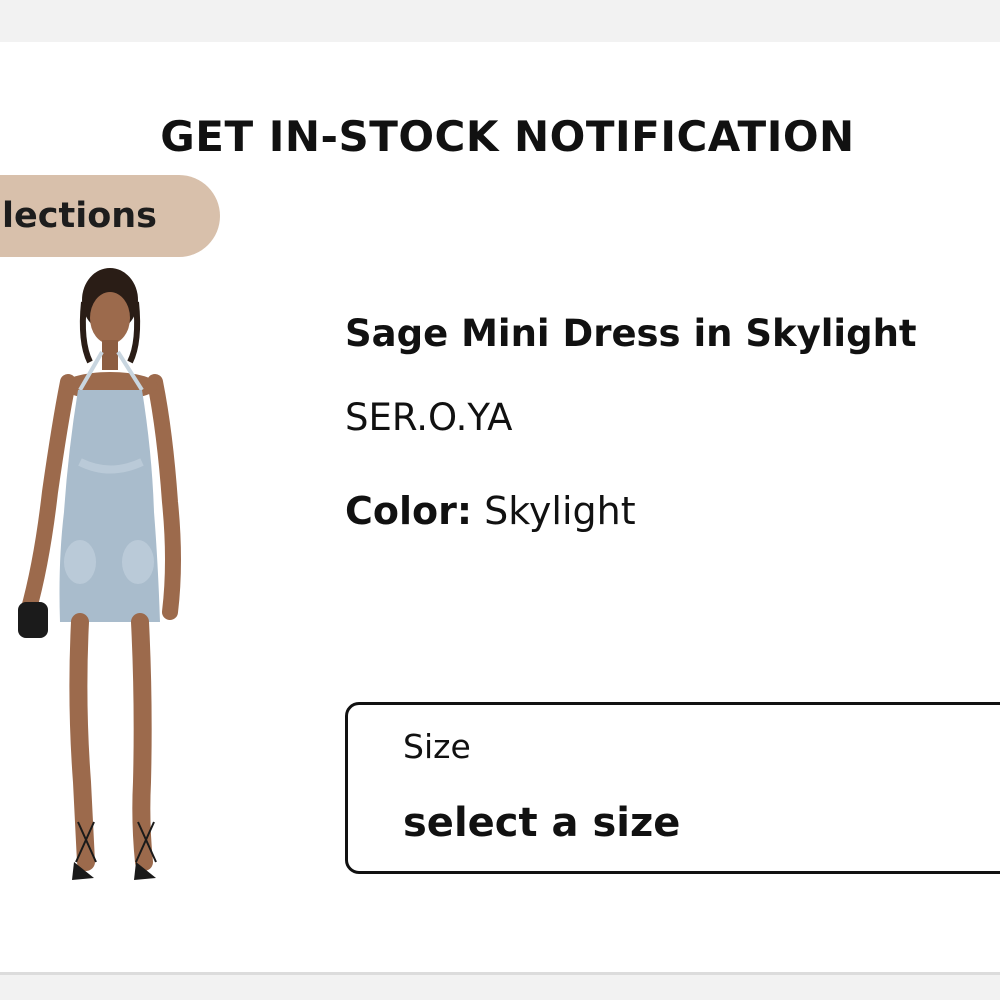  What do you see at coordinates (507, 136) in the screenshot?
I see `modal-title: GET IN-STOCK NOTIFICATION` at bounding box center [507, 136].